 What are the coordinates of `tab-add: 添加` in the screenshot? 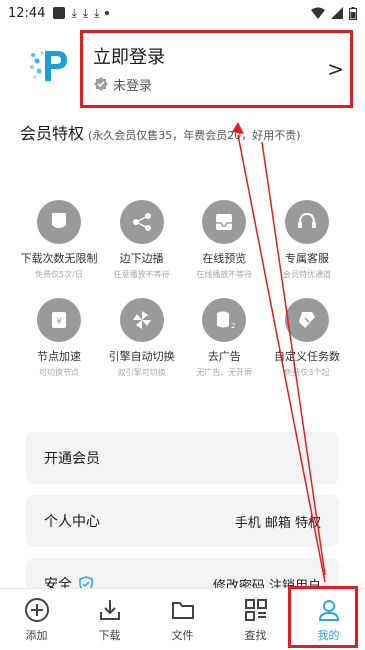 It's located at (36, 619).